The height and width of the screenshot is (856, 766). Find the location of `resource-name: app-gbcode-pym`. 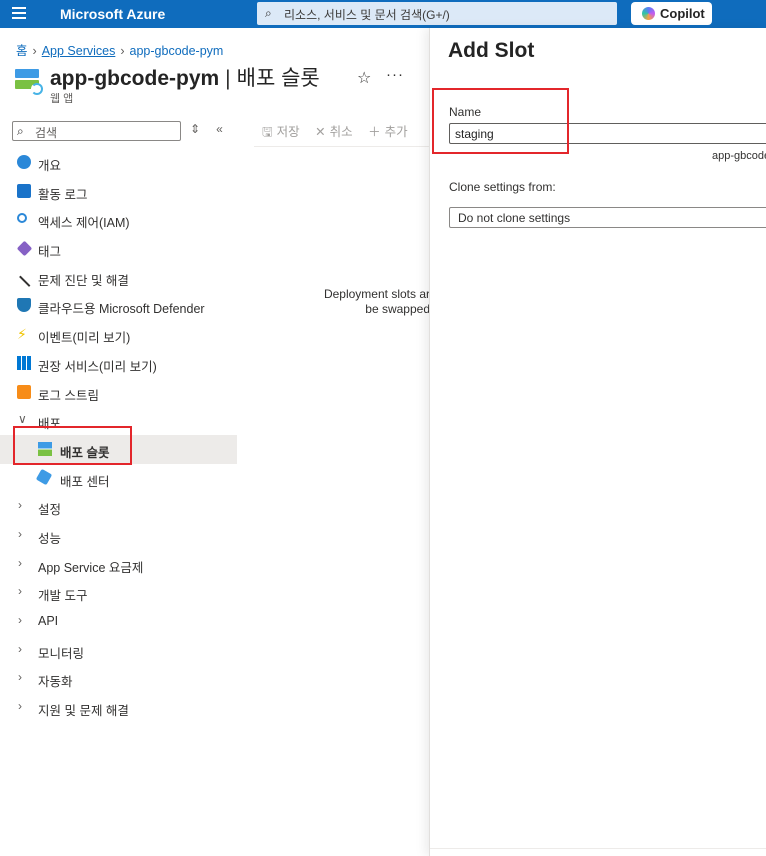

resource-name: app-gbcode-pym is located at coordinates (135, 78).